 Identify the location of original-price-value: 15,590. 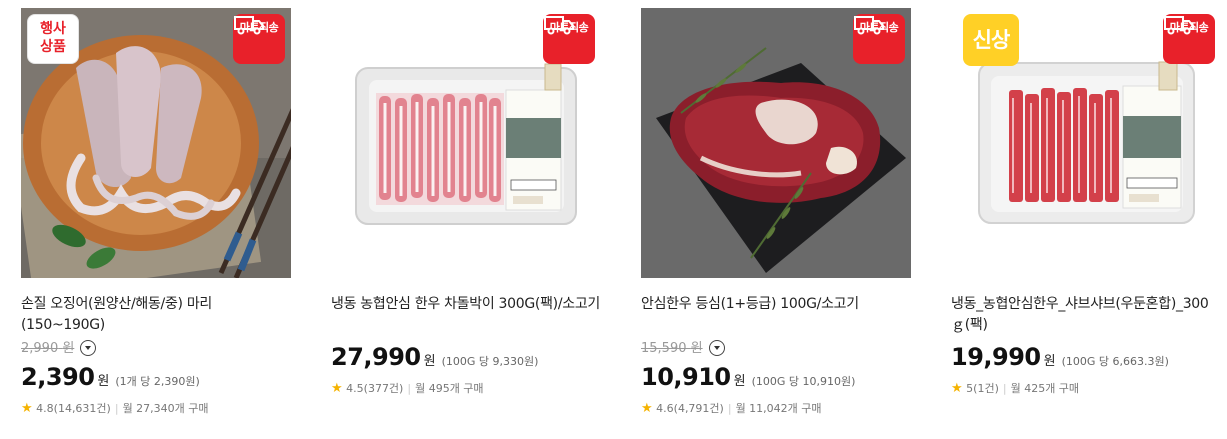
(664, 348).